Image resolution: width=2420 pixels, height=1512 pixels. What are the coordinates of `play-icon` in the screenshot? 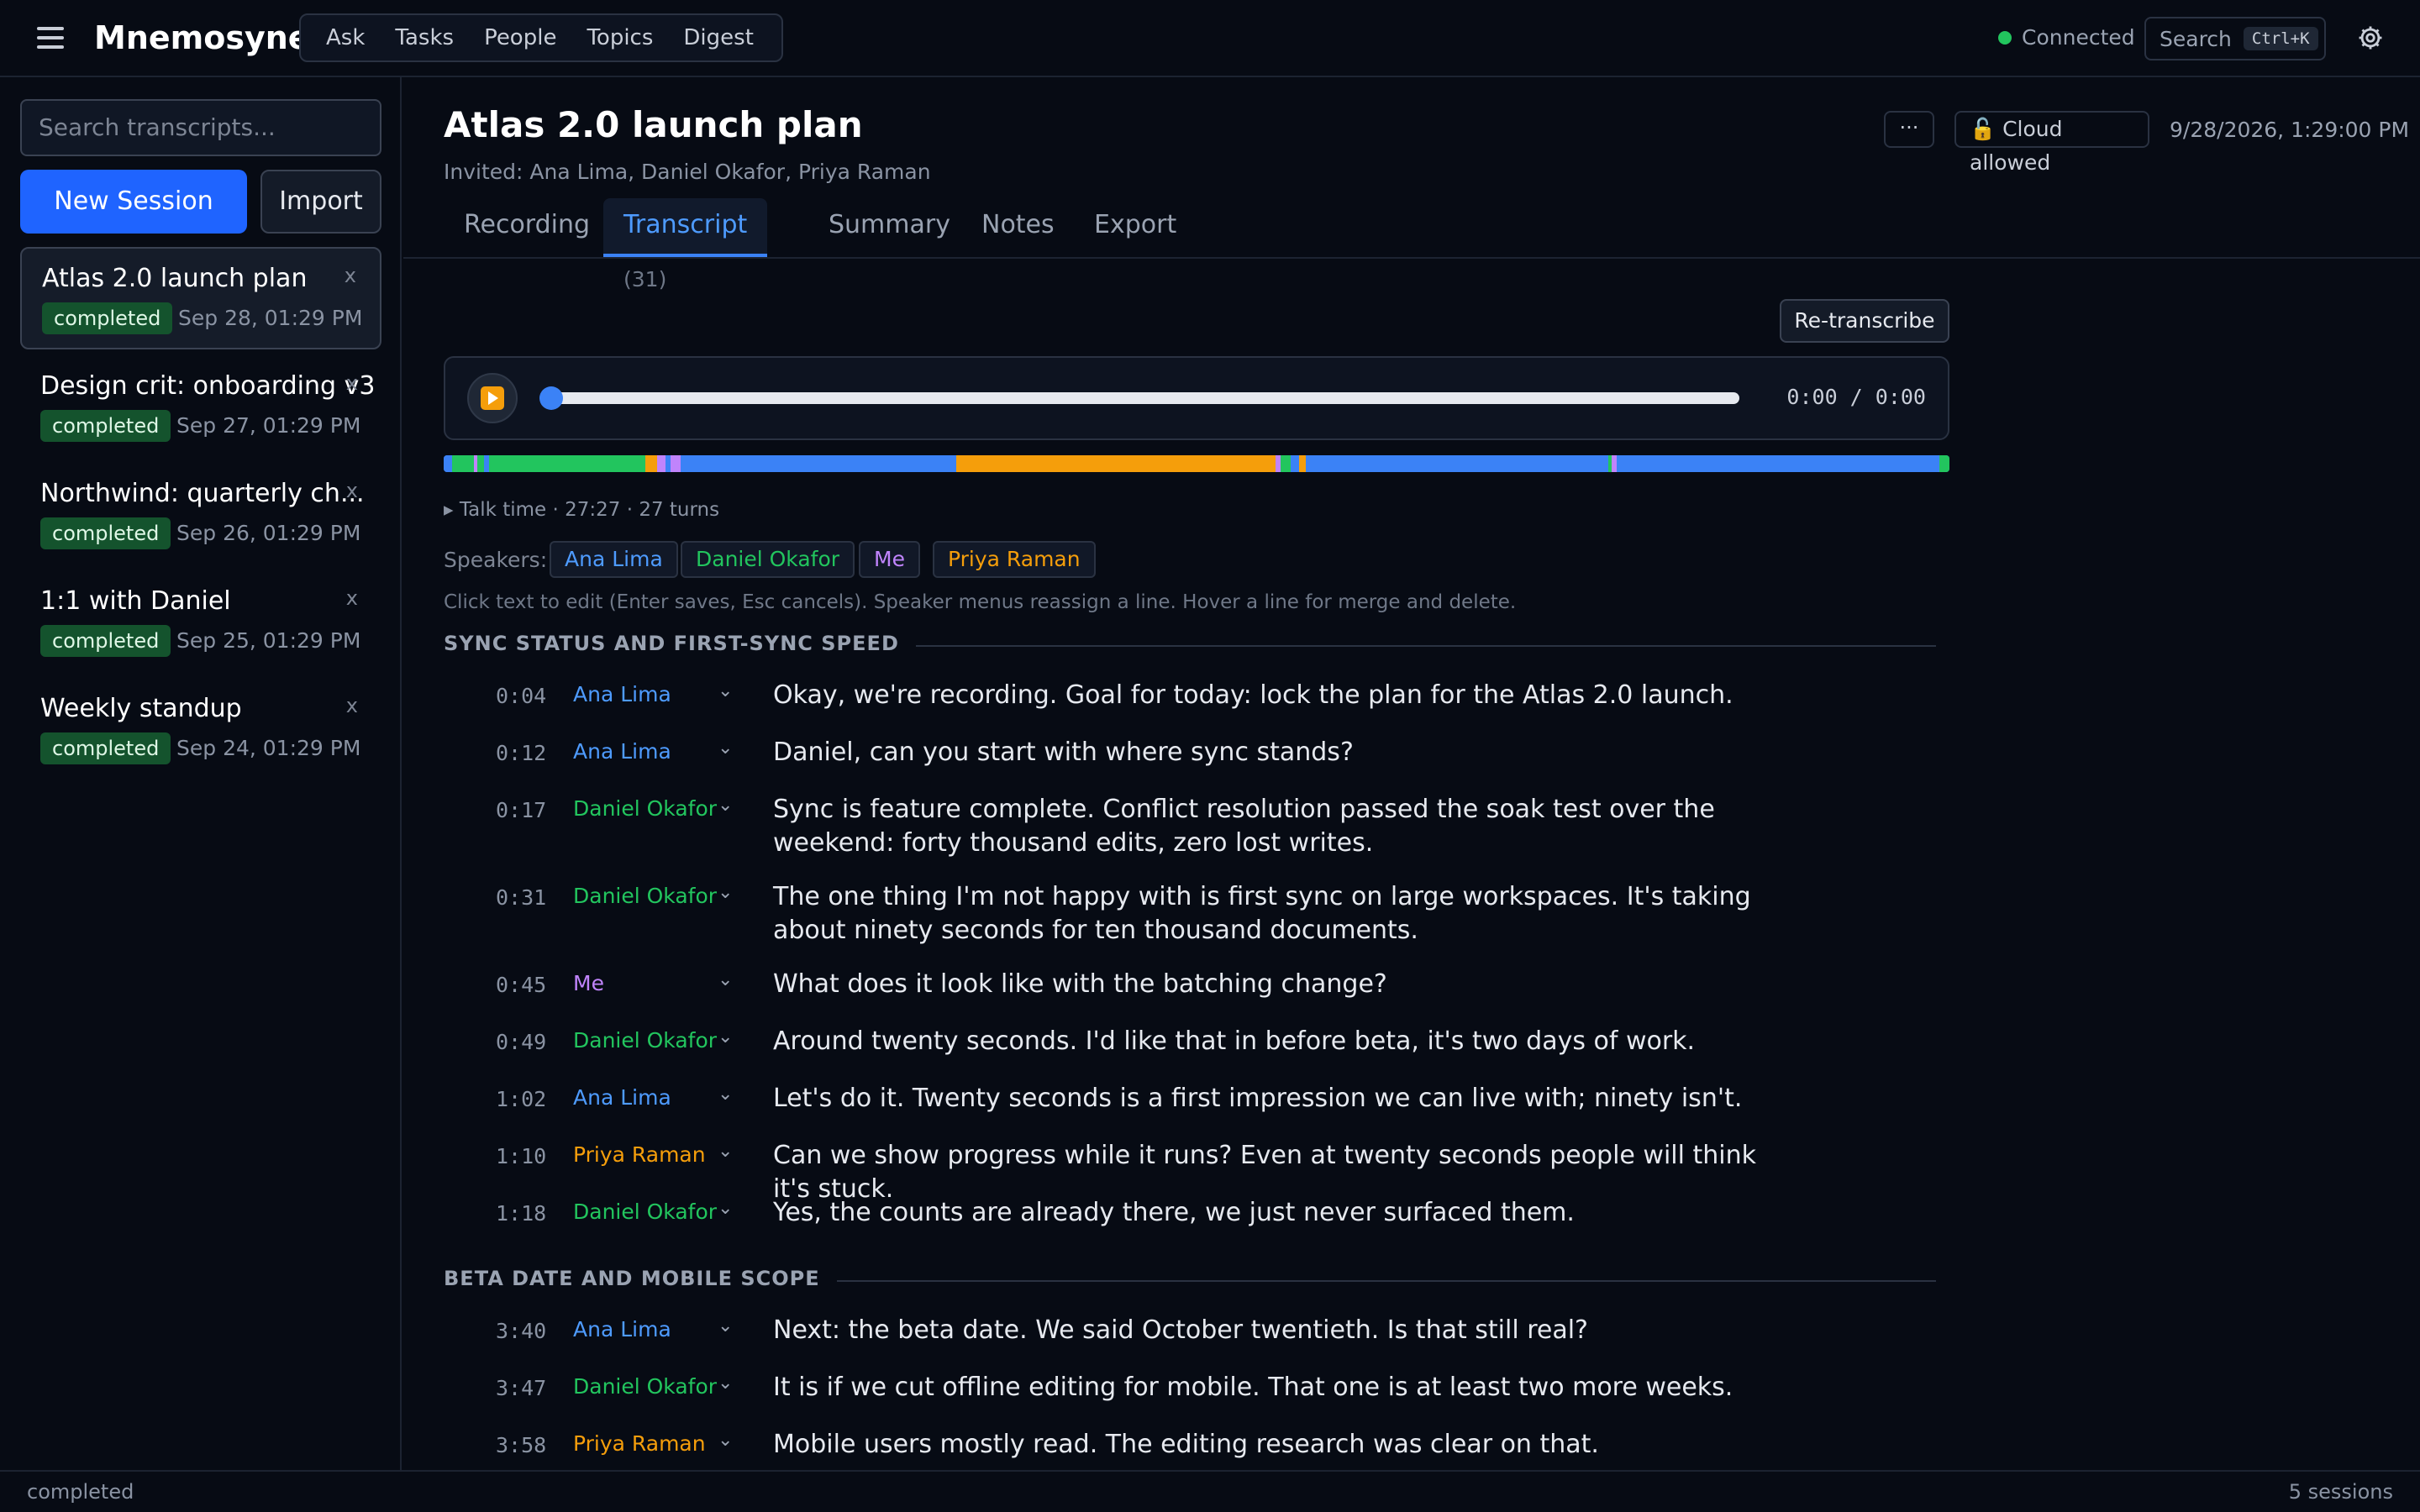 It's located at (493, 398).